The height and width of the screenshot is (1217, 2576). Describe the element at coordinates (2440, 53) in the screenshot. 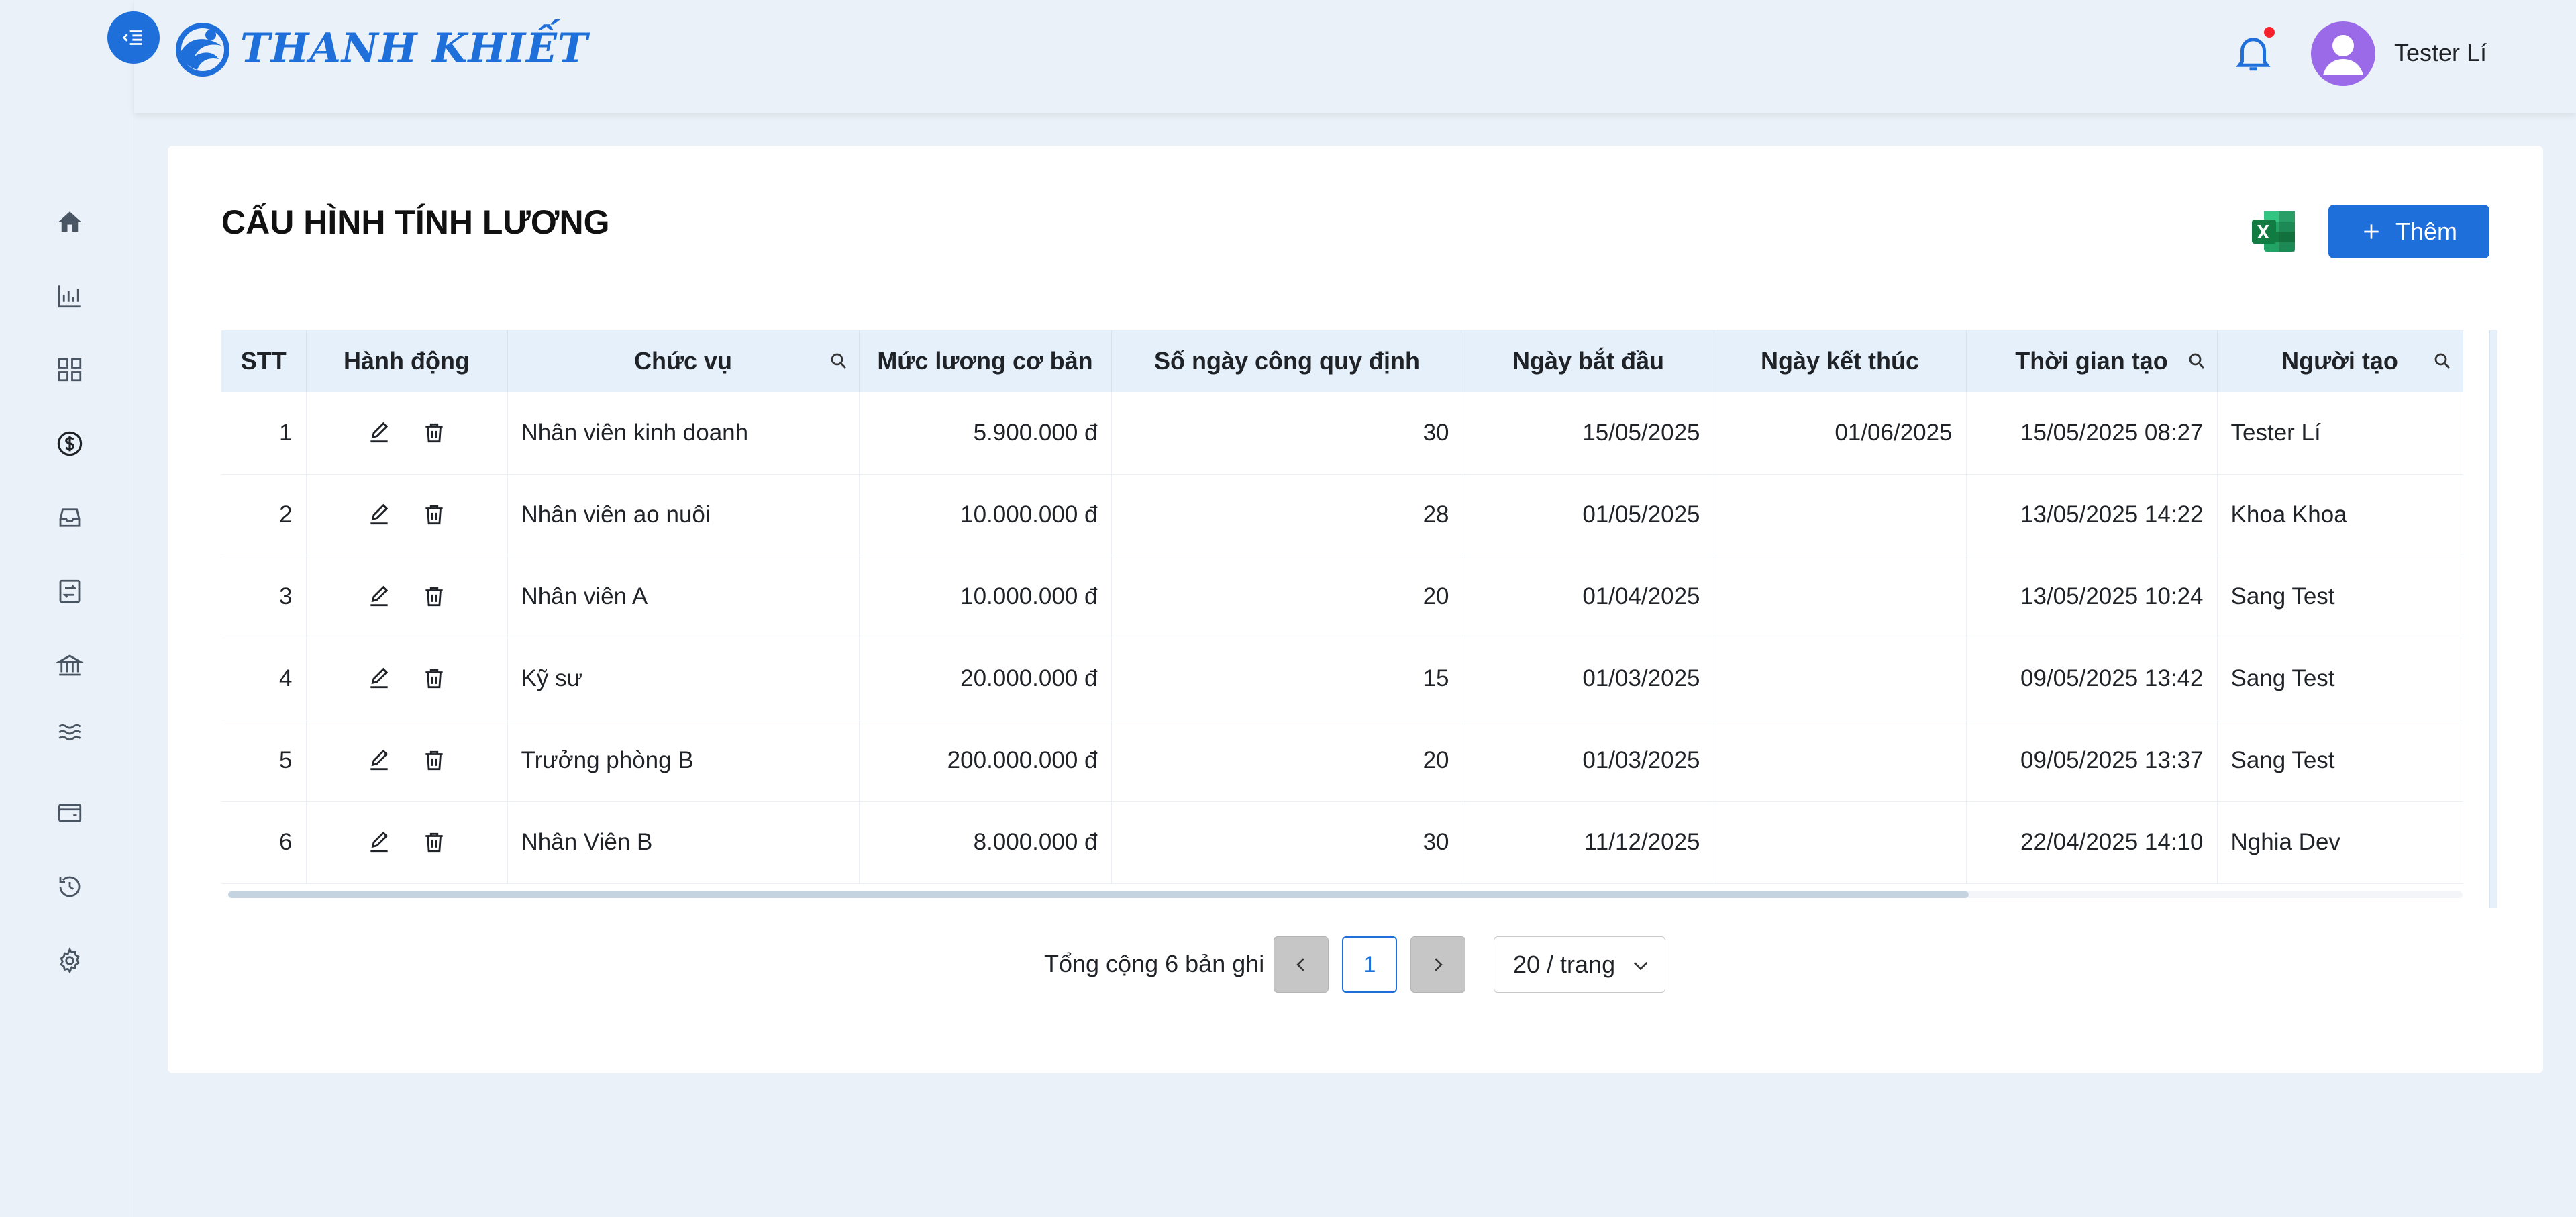

I see `user-name: Tester Lí` at that location.